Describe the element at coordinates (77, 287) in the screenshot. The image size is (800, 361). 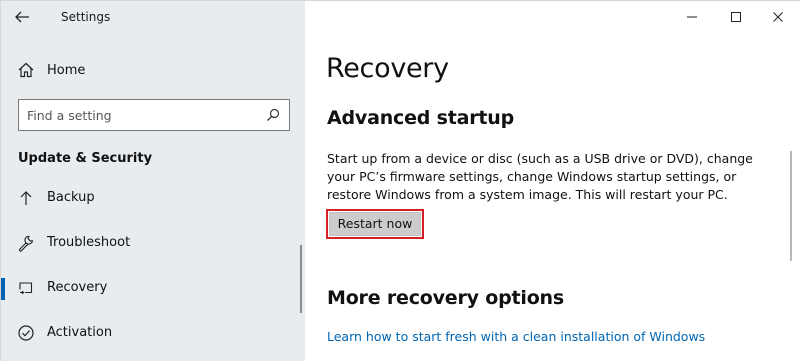
I see `sidebar-item-label: Recovery` at that location.